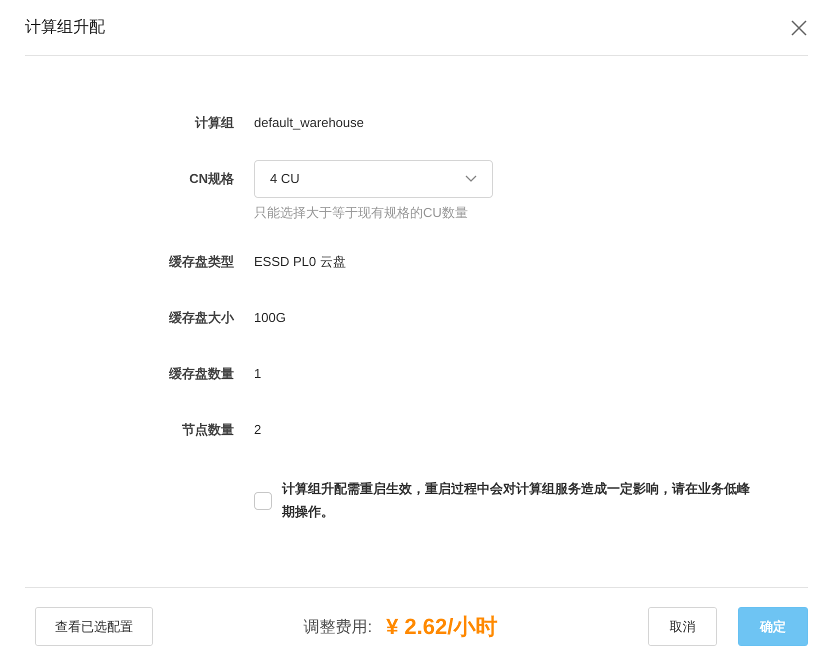  I want to click on field-value: default_warehouse, so click(309, 123).